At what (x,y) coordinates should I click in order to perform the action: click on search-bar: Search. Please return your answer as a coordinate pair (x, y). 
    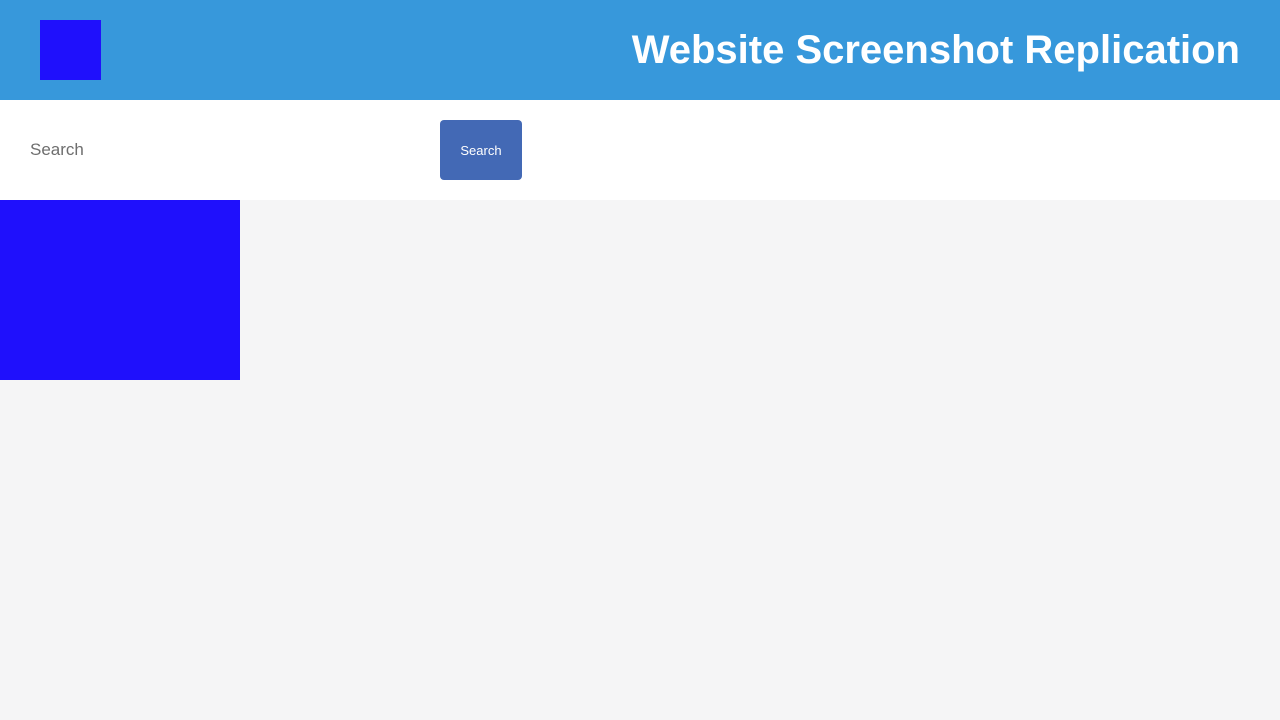
    Looking at the image, I should click on (640, 150).